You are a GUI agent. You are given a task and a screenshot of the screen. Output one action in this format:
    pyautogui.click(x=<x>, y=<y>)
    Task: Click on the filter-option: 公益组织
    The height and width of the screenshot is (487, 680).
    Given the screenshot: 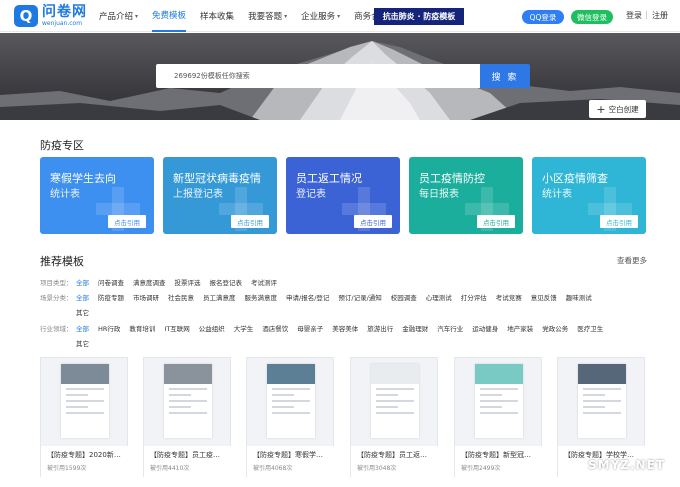 What is the action you would take?
    pyautogui.click(x=212, y=328)
    